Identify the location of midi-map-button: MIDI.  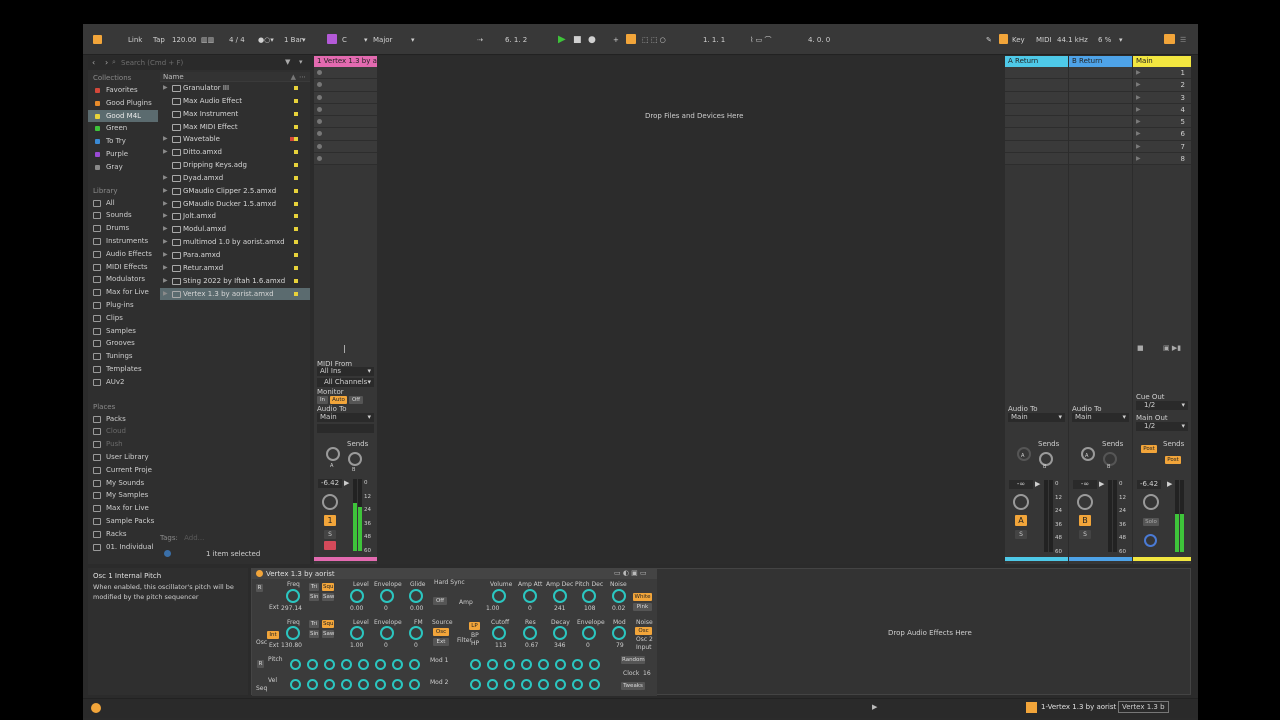
(1044, 40).